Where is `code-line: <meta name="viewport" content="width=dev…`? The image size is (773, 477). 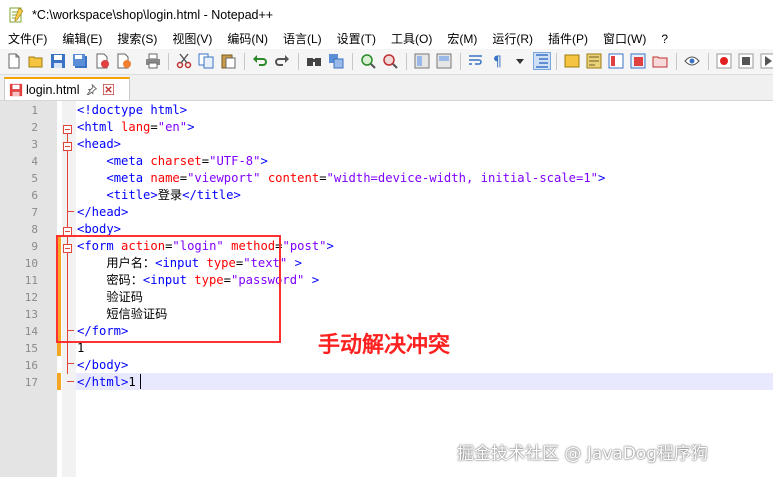 code-line: <meta name="viewport" content="width=dev… is located at coordinates (341, 178).